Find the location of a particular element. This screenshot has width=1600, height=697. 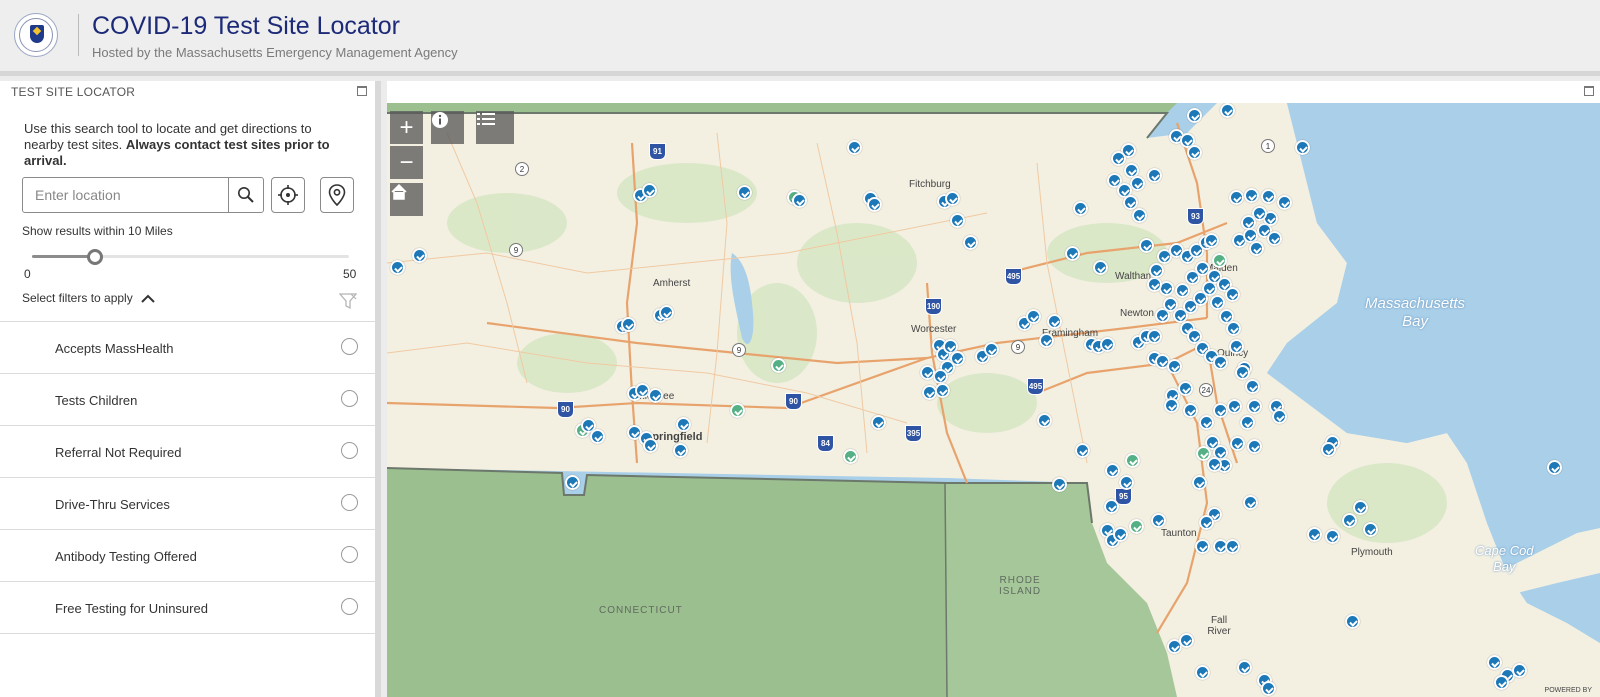

search-button is located at coordinates (245, 195).